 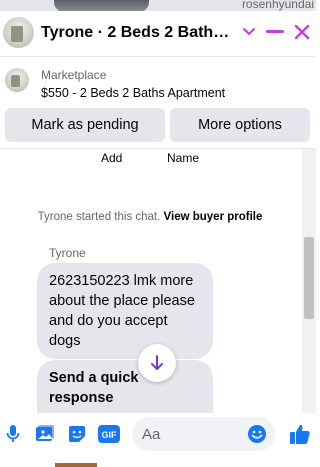 What do you see at coordinates (133, 93) in the screenshot?
I see `listing-detail: $550 - 2 Beds 2 Baths Apartment` at bounding box center [133, 93].